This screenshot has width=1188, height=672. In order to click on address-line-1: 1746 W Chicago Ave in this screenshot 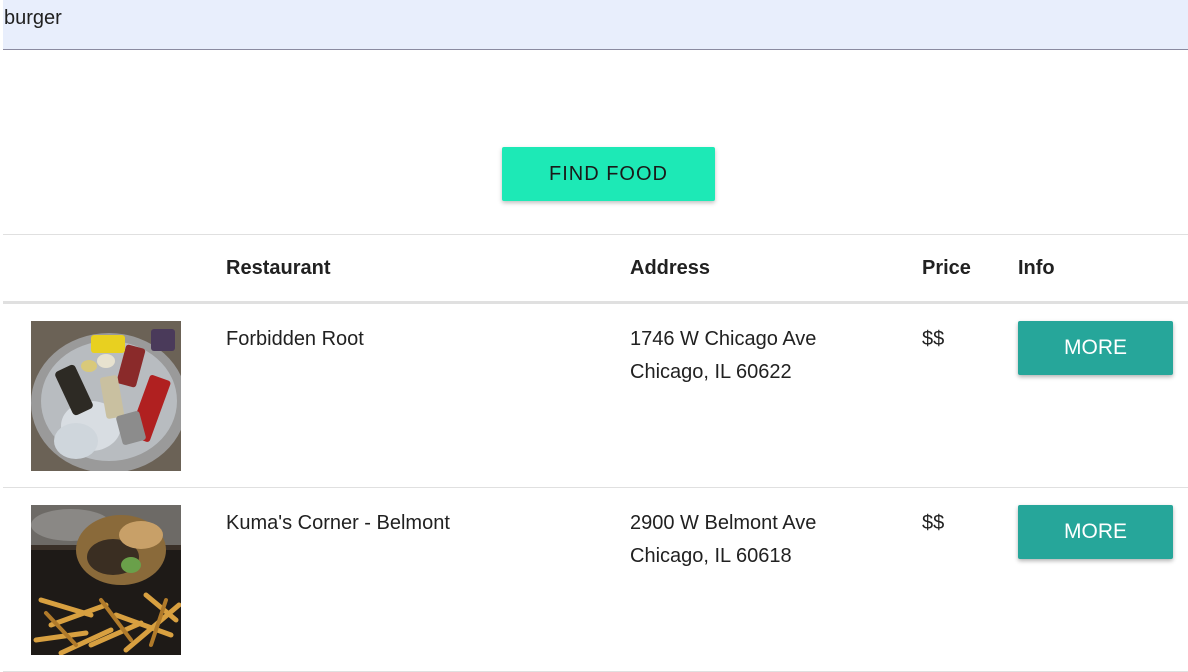, I will do `click(723, 339)`.